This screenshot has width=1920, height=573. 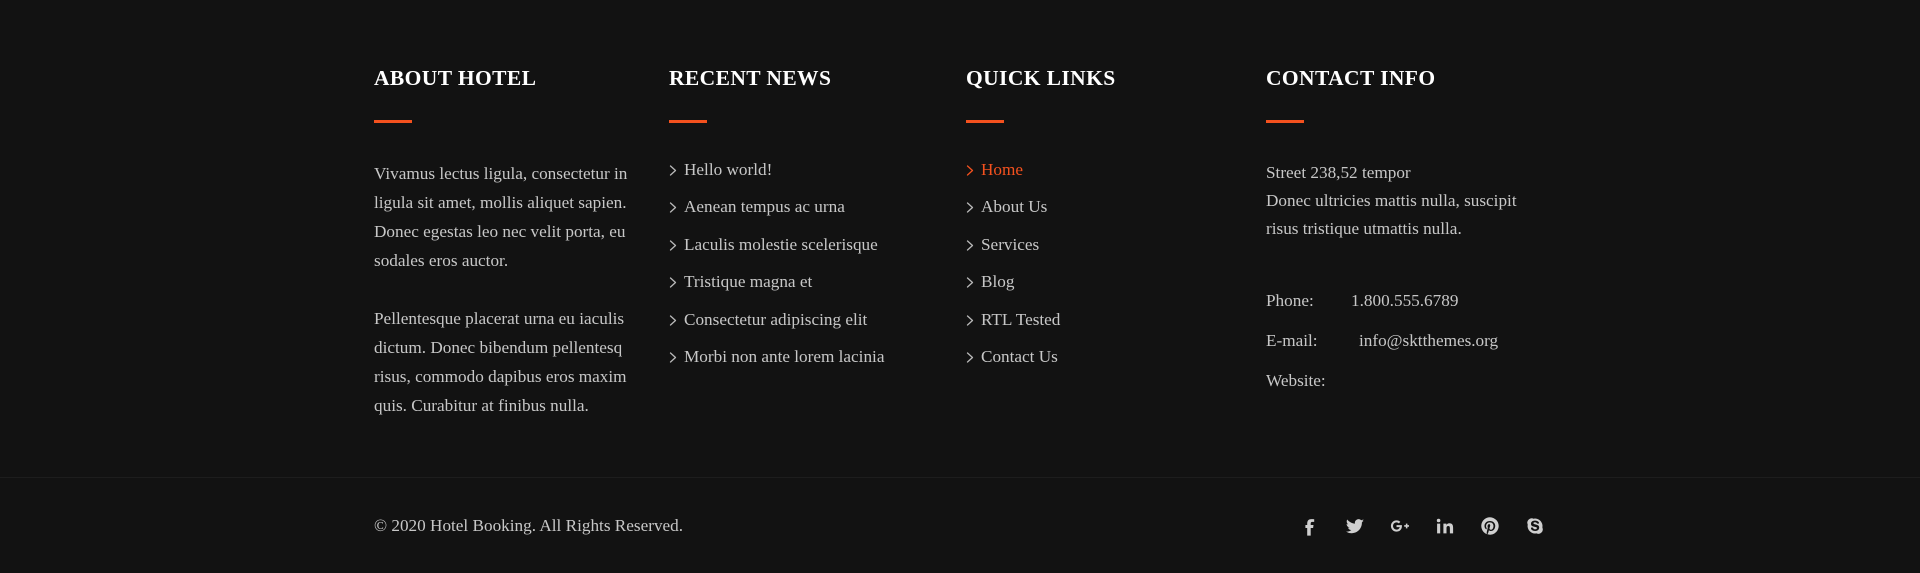 I want to click on quick-link-item-rtl-tested: RTL Tested, so click(x=1116, y=320).